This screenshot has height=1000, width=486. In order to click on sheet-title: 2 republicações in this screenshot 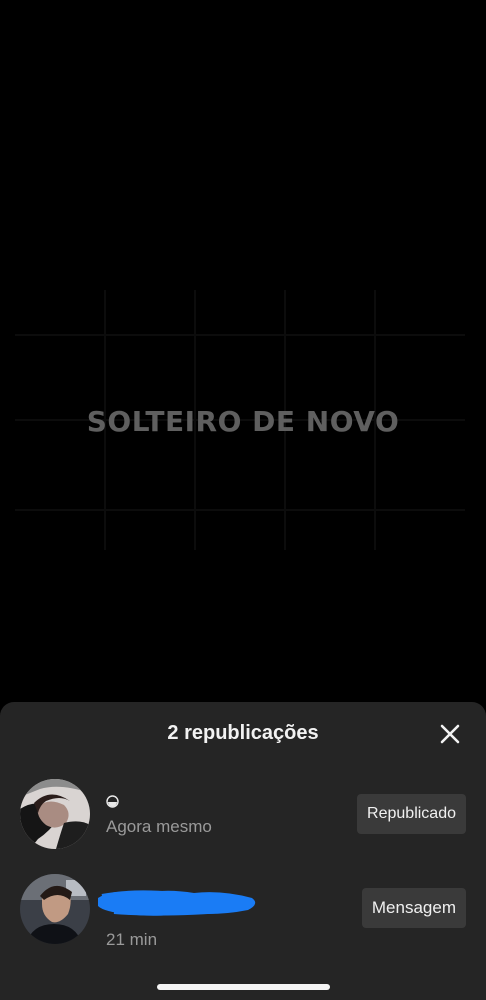, I will do `click(243, 733)`.